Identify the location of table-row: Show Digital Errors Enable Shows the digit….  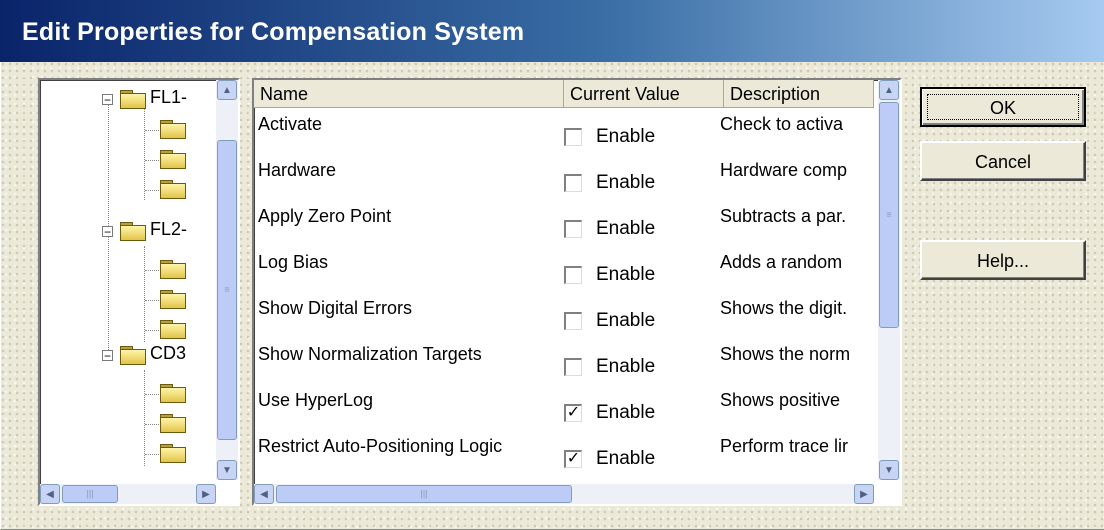
(564, 317).